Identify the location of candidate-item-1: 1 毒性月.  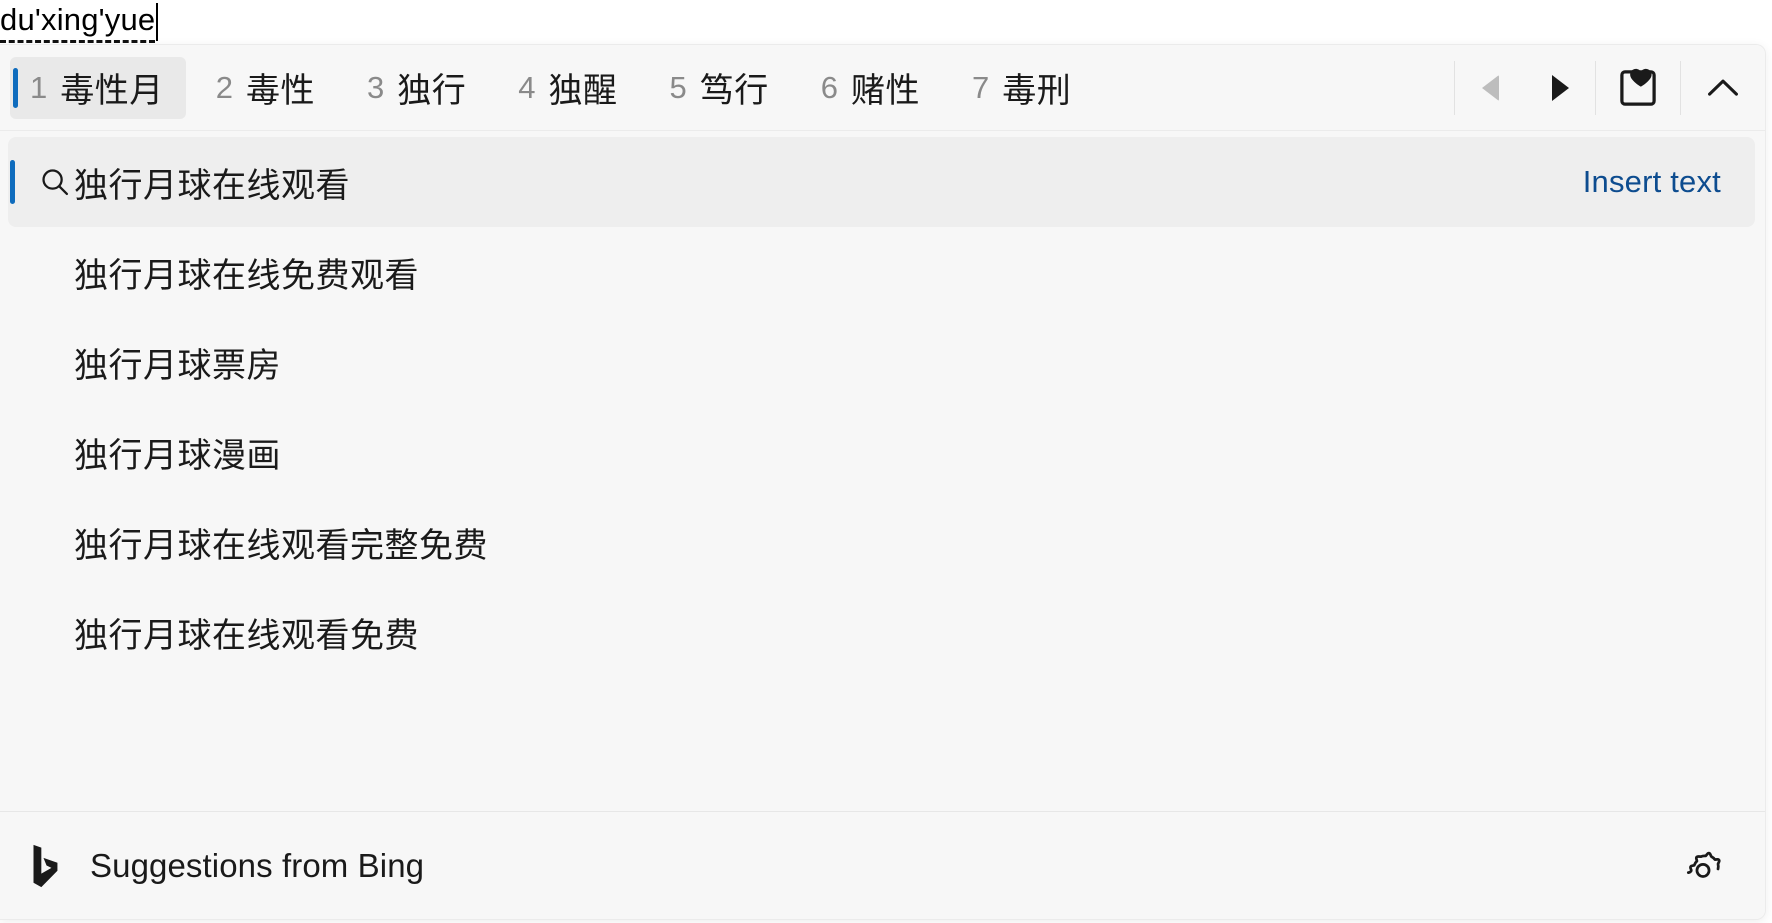
(98, 87).